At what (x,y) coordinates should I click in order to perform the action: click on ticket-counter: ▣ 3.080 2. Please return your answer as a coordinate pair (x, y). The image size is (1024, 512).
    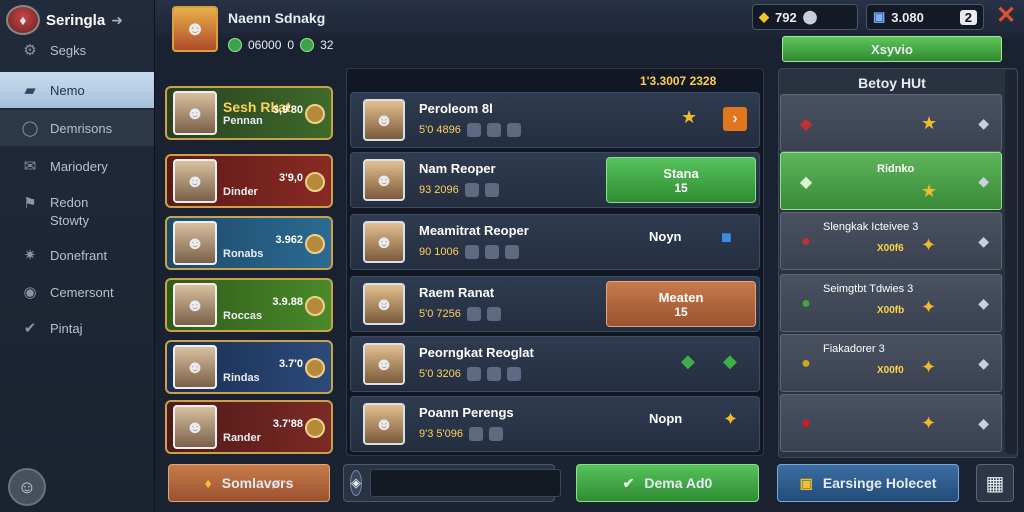
    Looking at the image, I should click on (925, 17).